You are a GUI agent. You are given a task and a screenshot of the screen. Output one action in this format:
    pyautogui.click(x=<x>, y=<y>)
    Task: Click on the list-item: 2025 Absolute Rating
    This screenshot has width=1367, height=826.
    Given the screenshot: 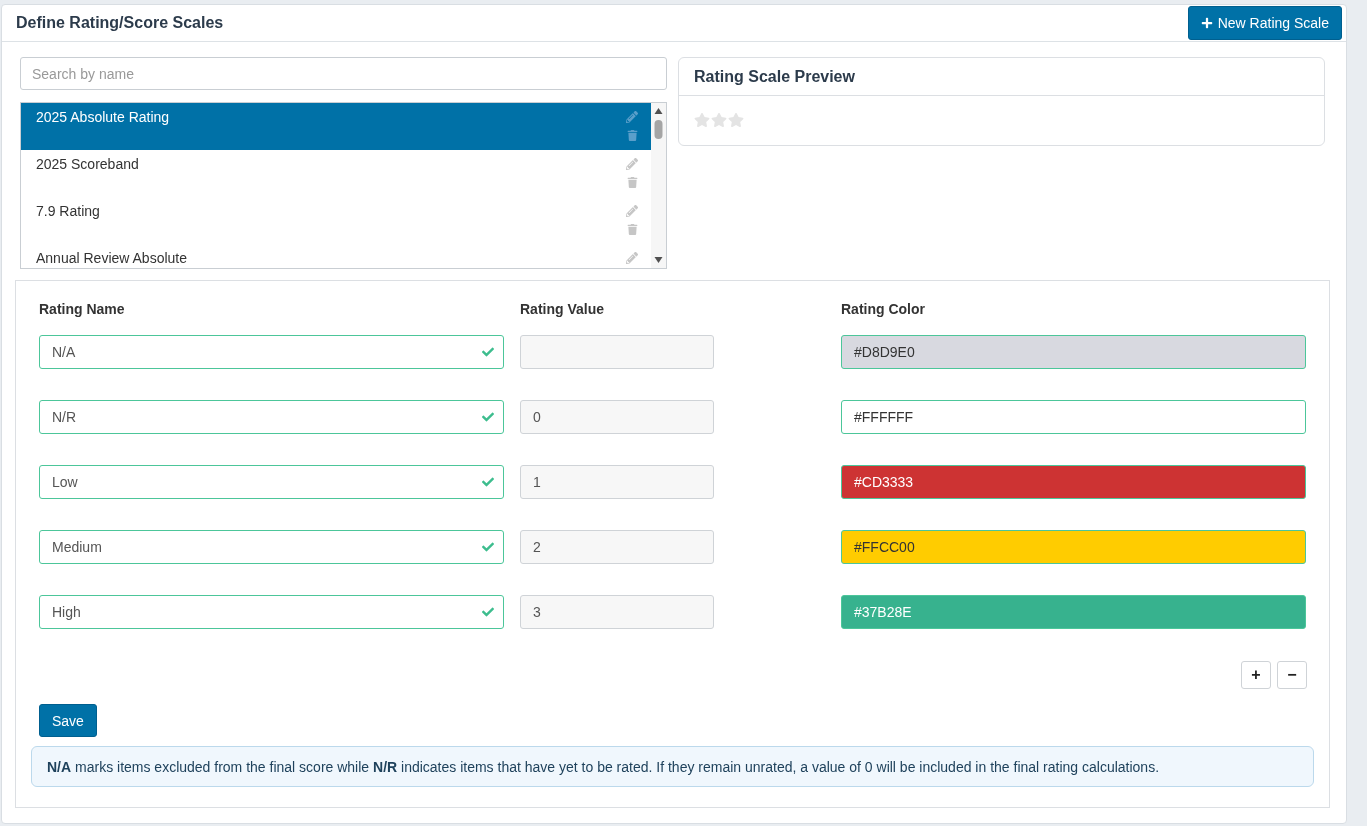 What is the action you would take?
    pyautogui.click(x=336, y=126)
    